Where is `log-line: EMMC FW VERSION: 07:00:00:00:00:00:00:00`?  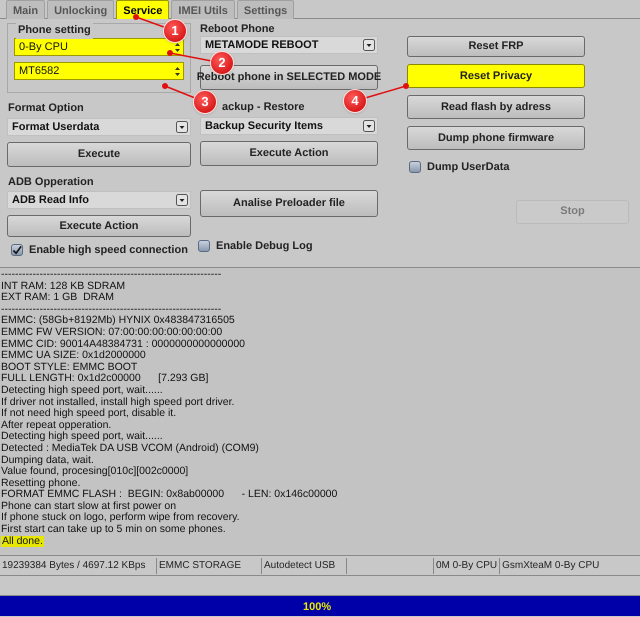 log-line: EMMC FW VERSION: 07:00:00:00:00:00:00:00 is located at coordinates (111, 332).